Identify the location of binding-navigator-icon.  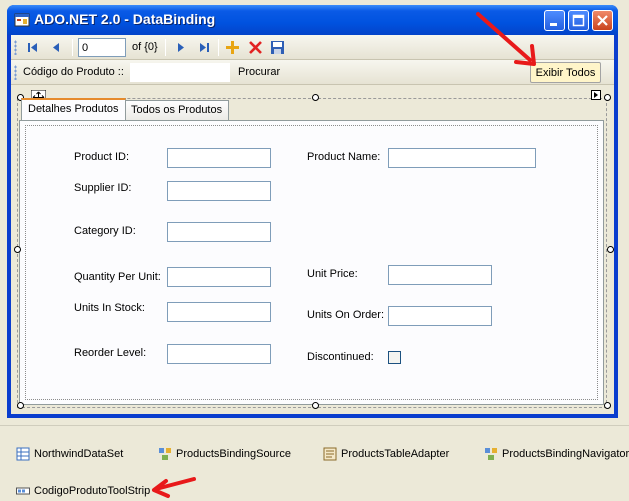
(491, 454).